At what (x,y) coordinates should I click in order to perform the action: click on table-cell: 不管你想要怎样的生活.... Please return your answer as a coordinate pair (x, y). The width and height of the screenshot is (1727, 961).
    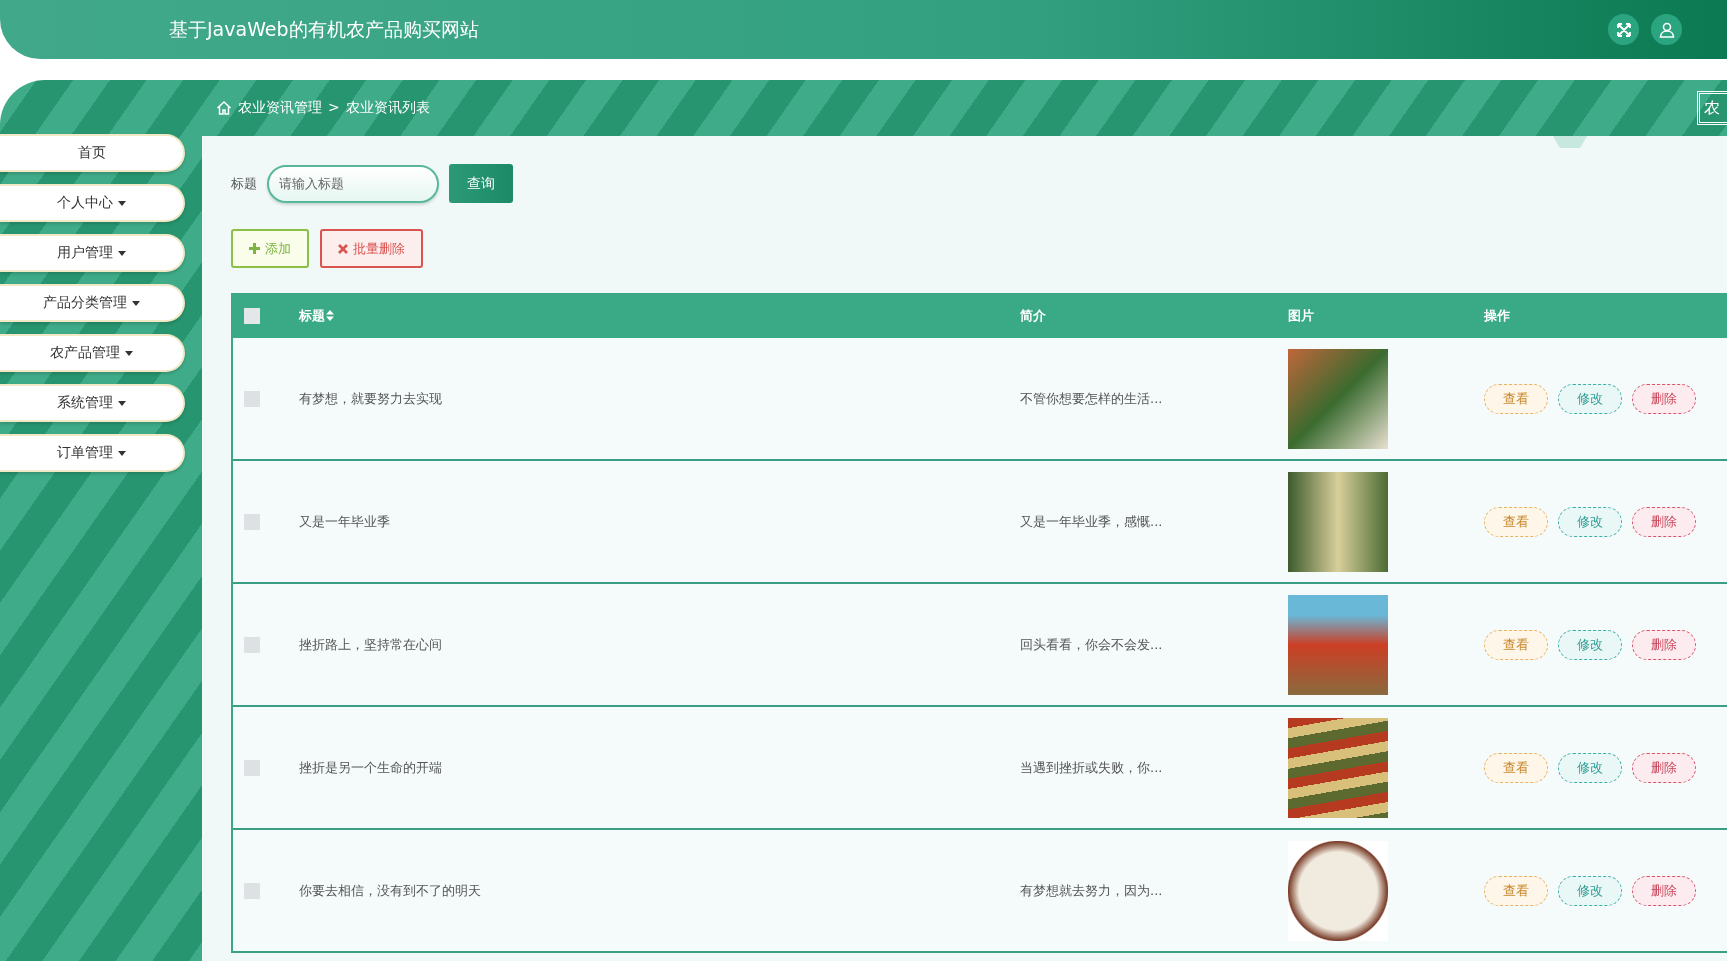
    Looking at the image, I should click on (1091, 398).